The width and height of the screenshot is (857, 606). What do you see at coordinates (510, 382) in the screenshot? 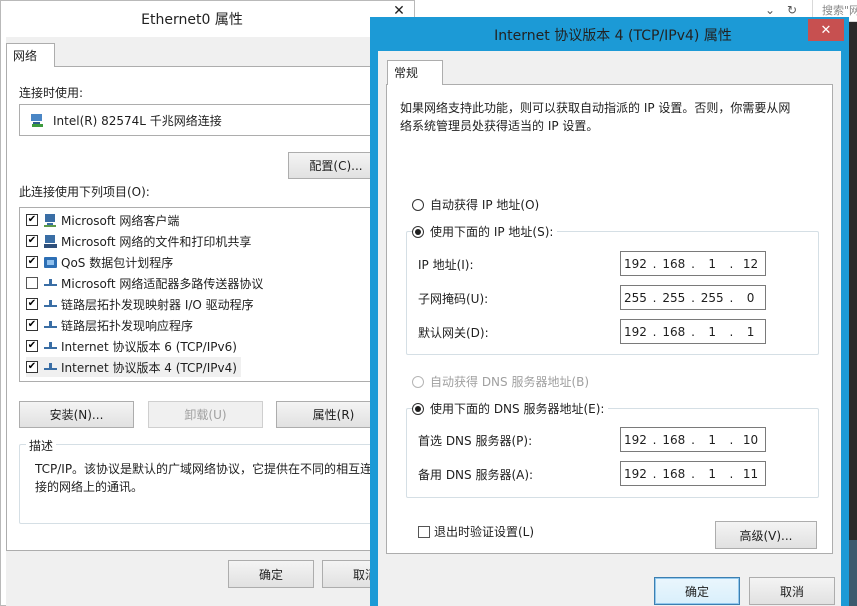
I see `auto-dns-label: 自动获得 DNS 服务器地址(B)` at bounding box center [510, 382].